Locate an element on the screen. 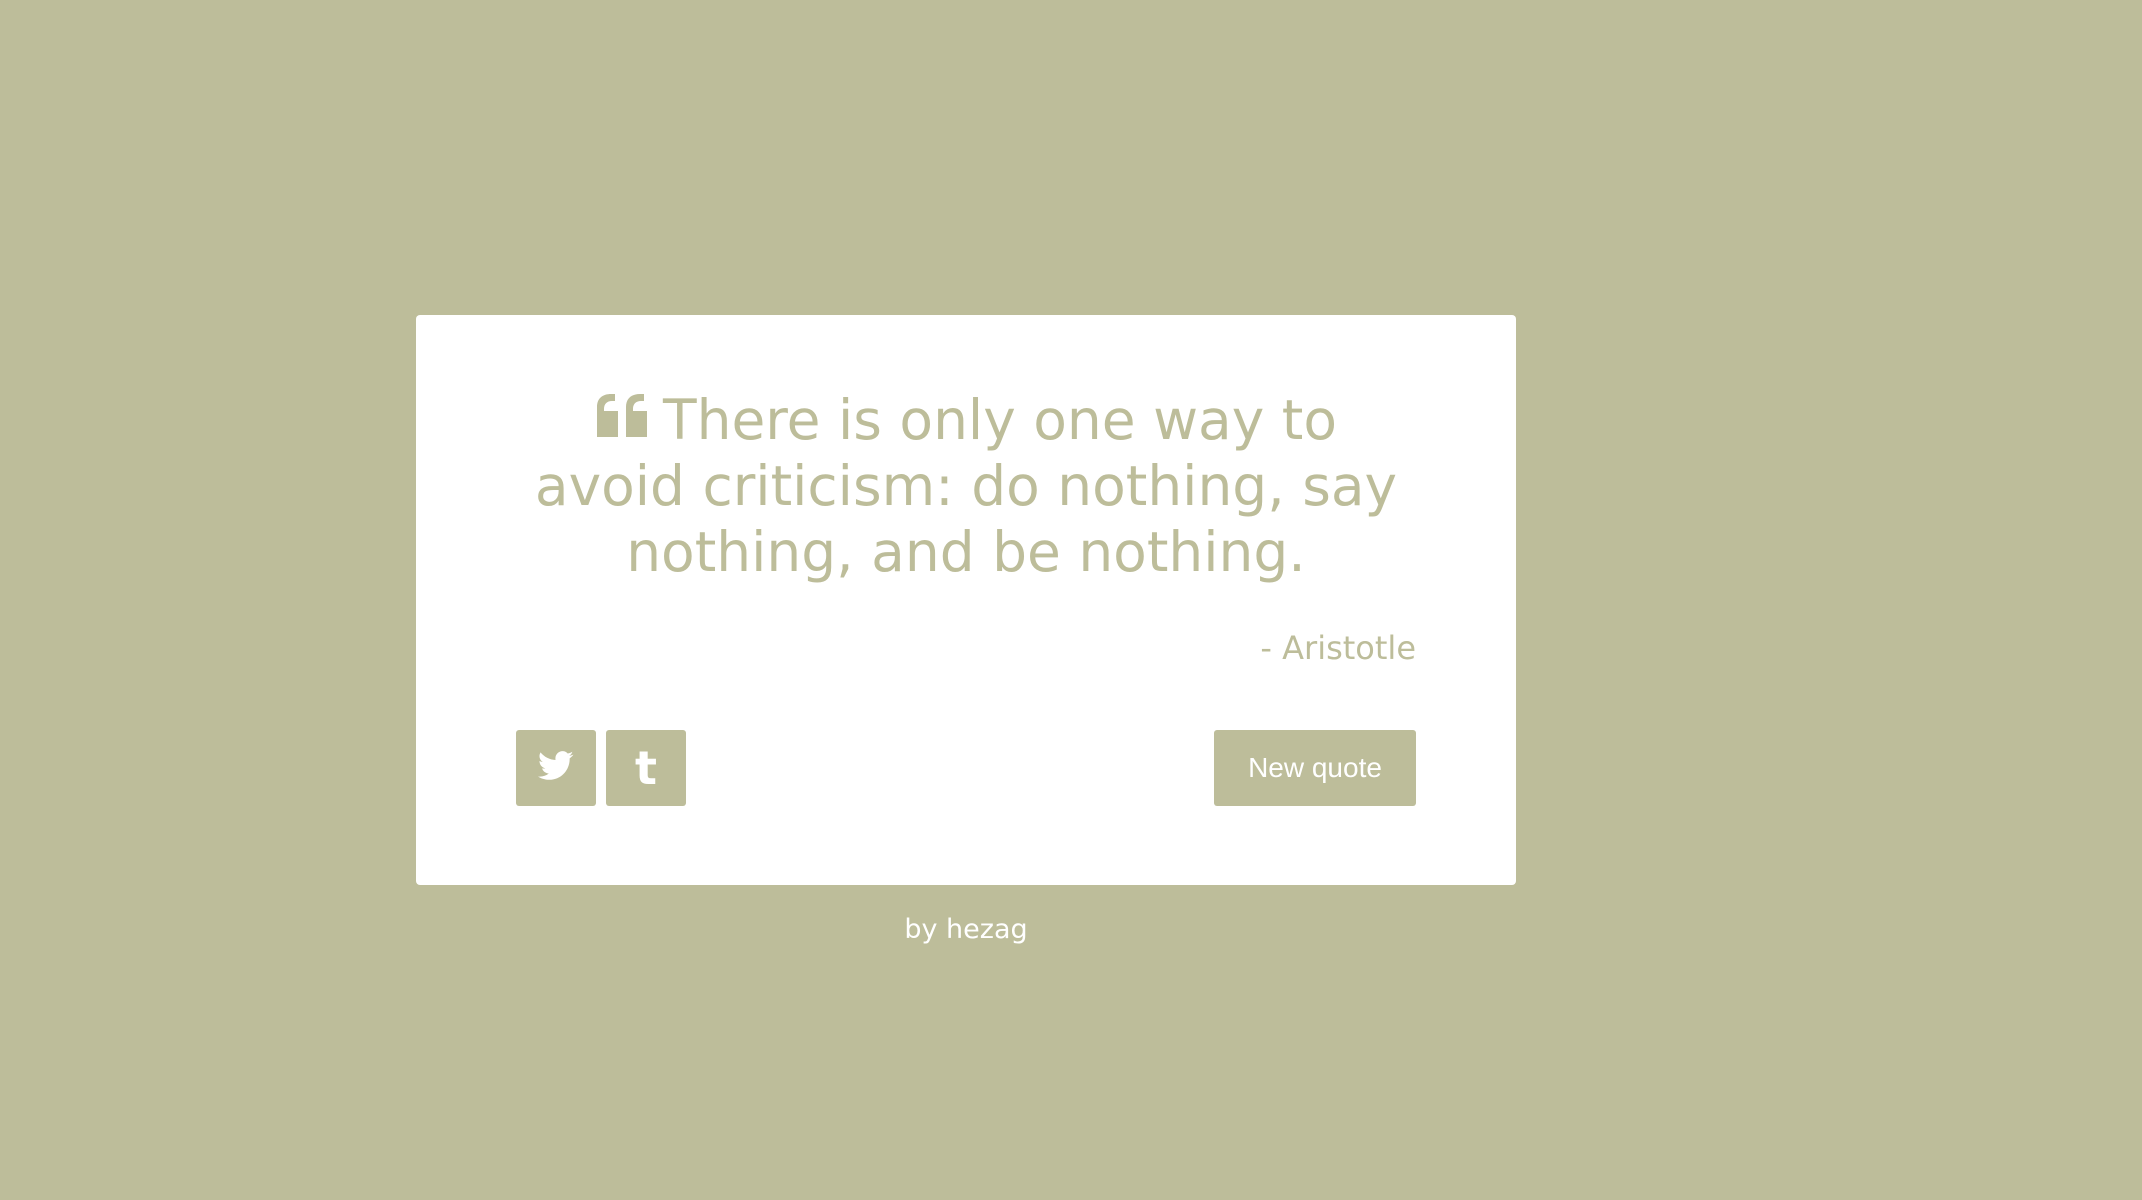 The height and width of the screenshot is (1200, 2142). tweet-button is located at coordinates (556, 768).